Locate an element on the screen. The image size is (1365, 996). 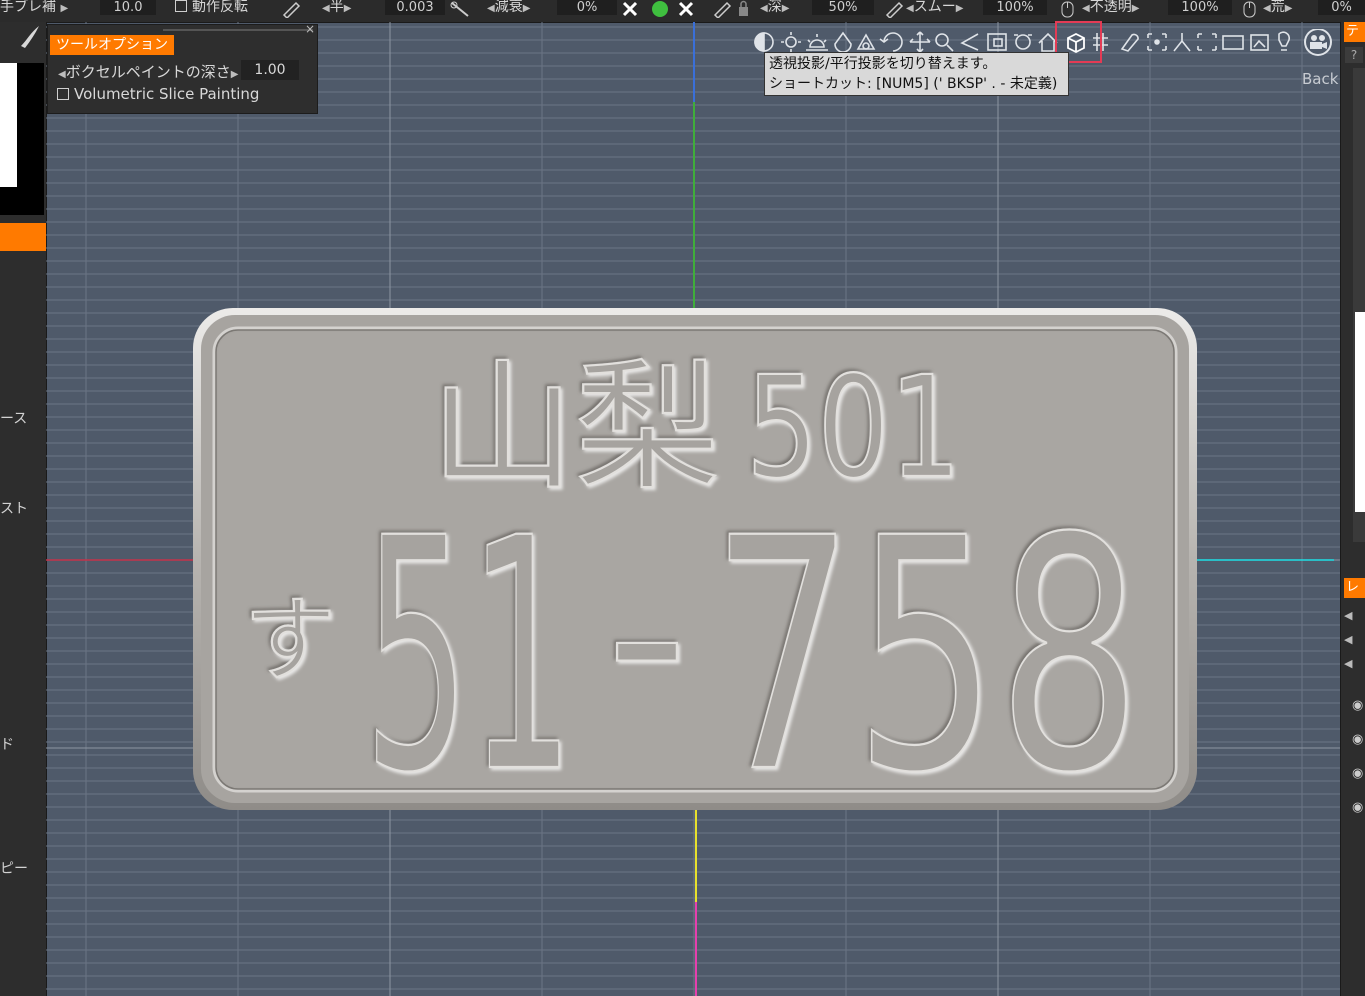
close-icon: × is located at coordinates (310, 29).